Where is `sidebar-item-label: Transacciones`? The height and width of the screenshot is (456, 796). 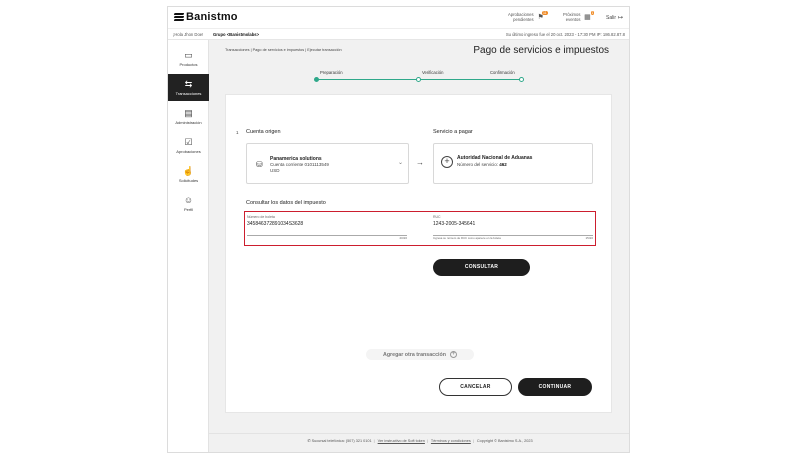 sidebar-item-label: Transacciones is located at coordinates (188, 93).